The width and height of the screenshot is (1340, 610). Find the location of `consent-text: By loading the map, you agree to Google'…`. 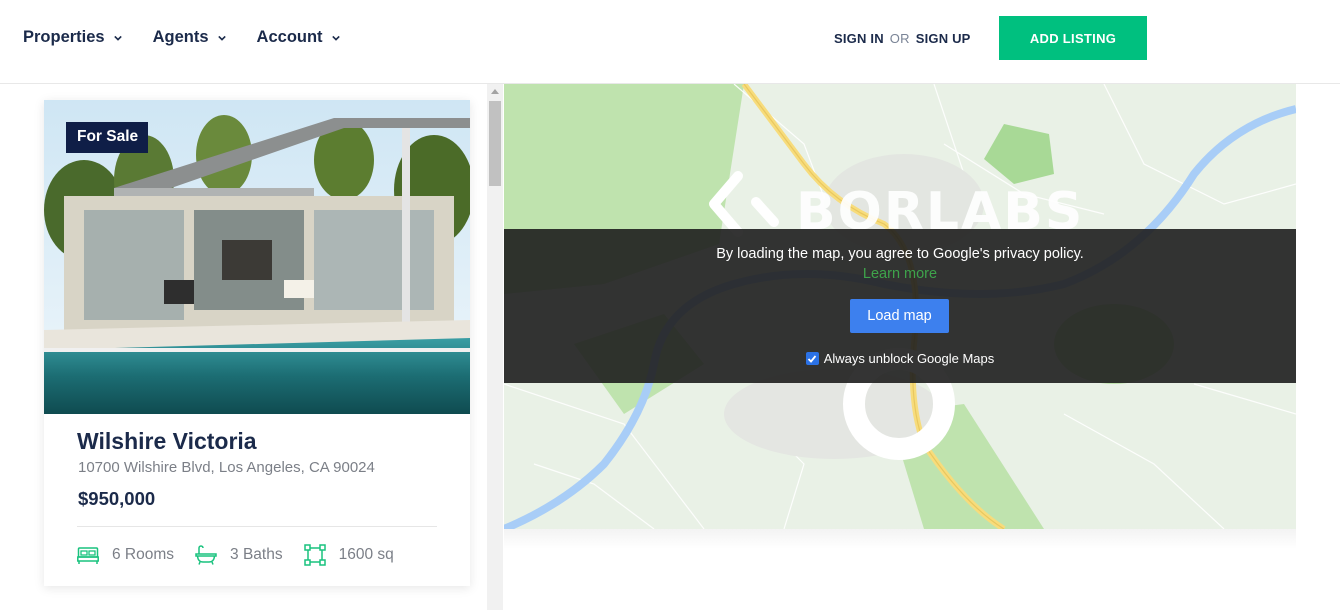

consent-text: By loading the map, you agree to Google'… is located at coordinates (900, 254).